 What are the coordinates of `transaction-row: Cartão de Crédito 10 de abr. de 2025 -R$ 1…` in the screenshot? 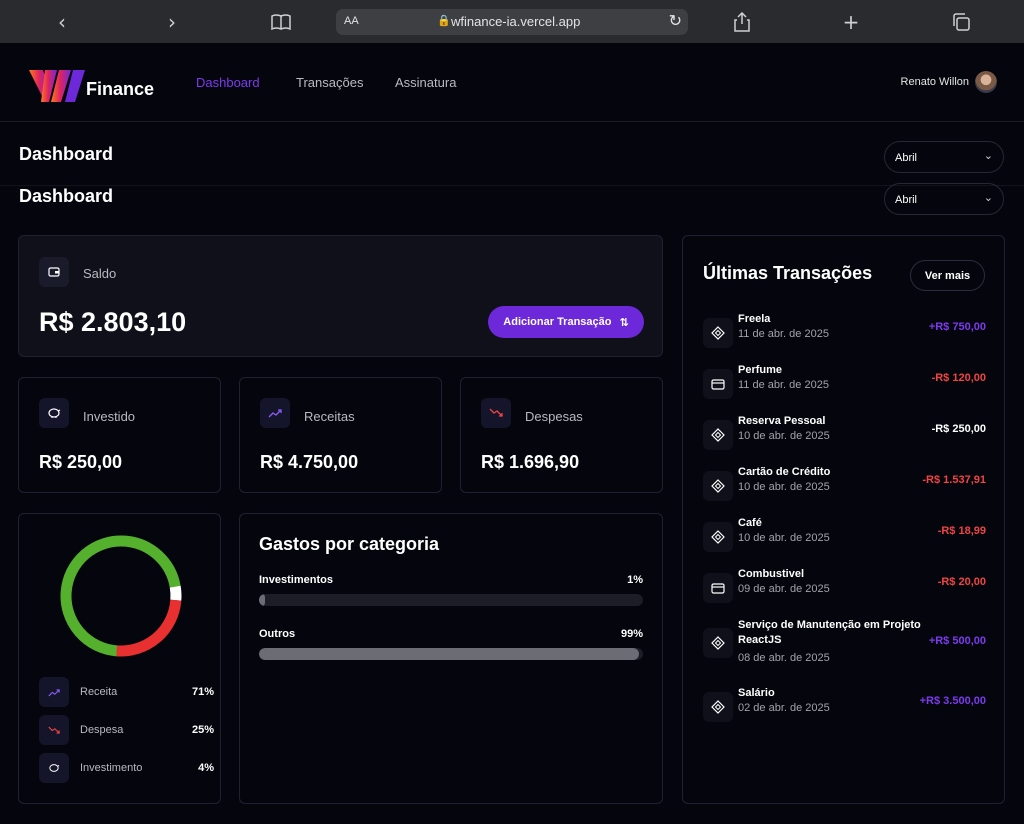 It's located at (844, 485).